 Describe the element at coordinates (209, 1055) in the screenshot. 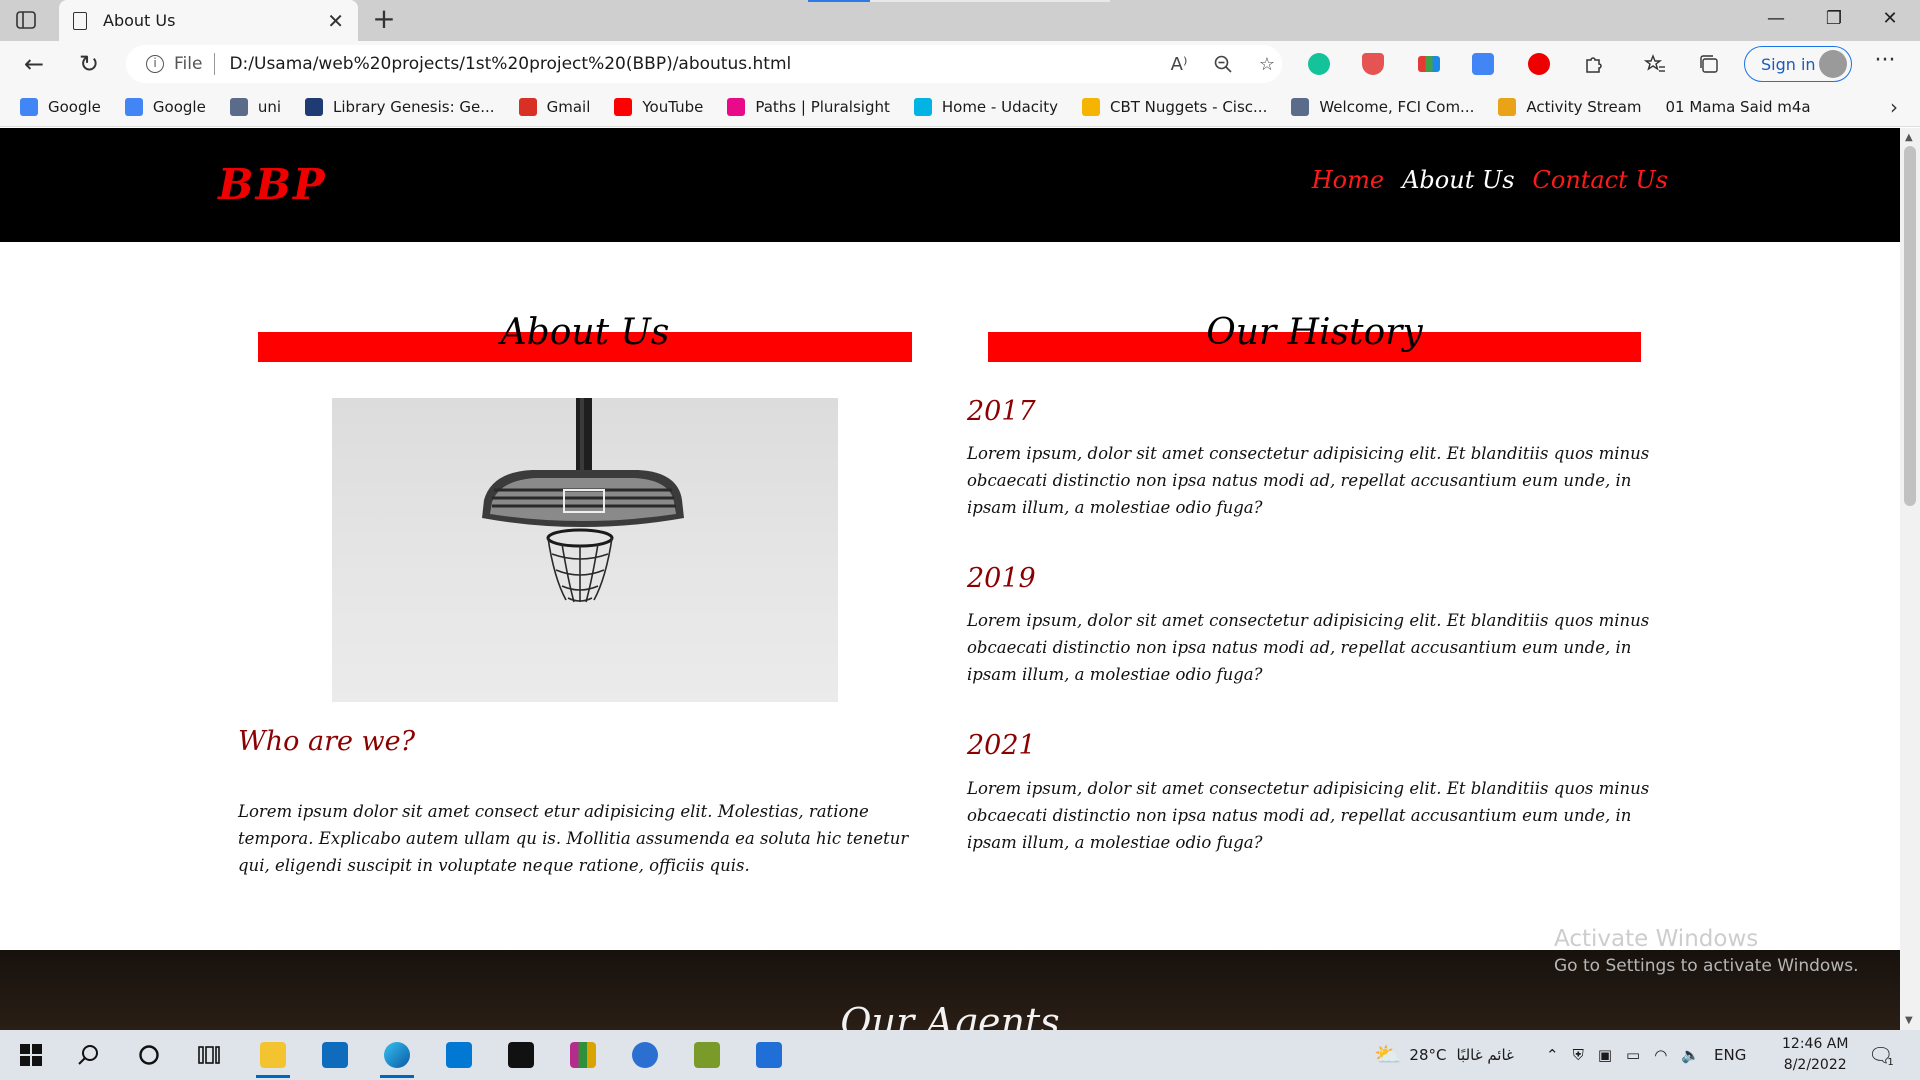

I see `task-view-icon` at that location.